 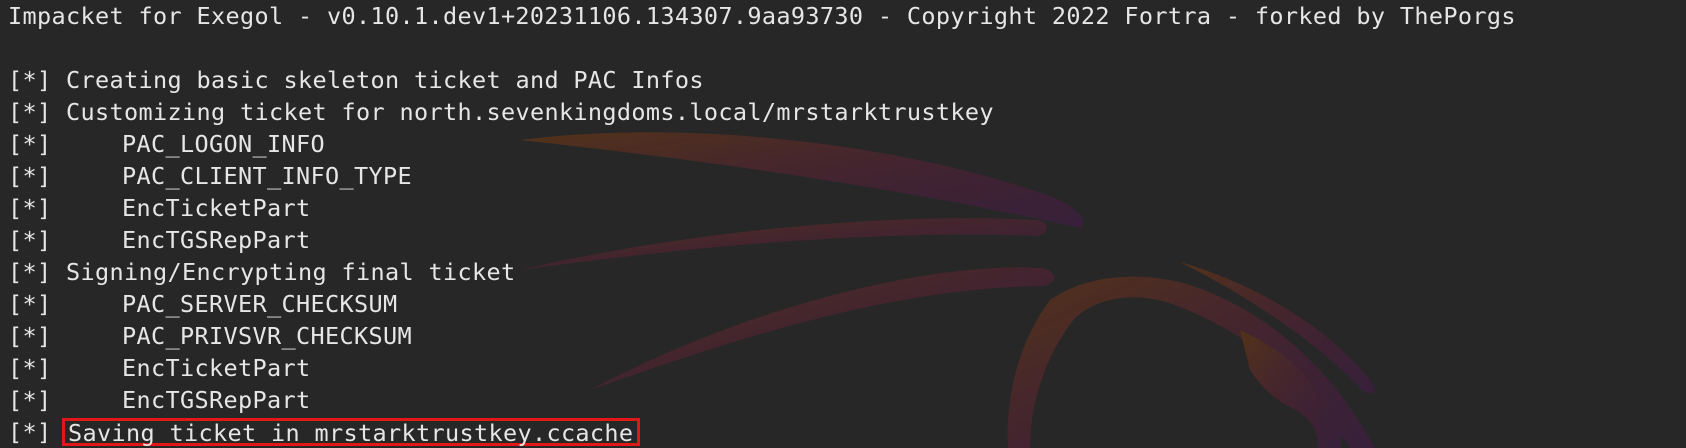 What do you see at coordinates (223, 144) in the screenshot?
I see `output-text: PAC_LOGON_INFO` at bounding box center [223, 144].